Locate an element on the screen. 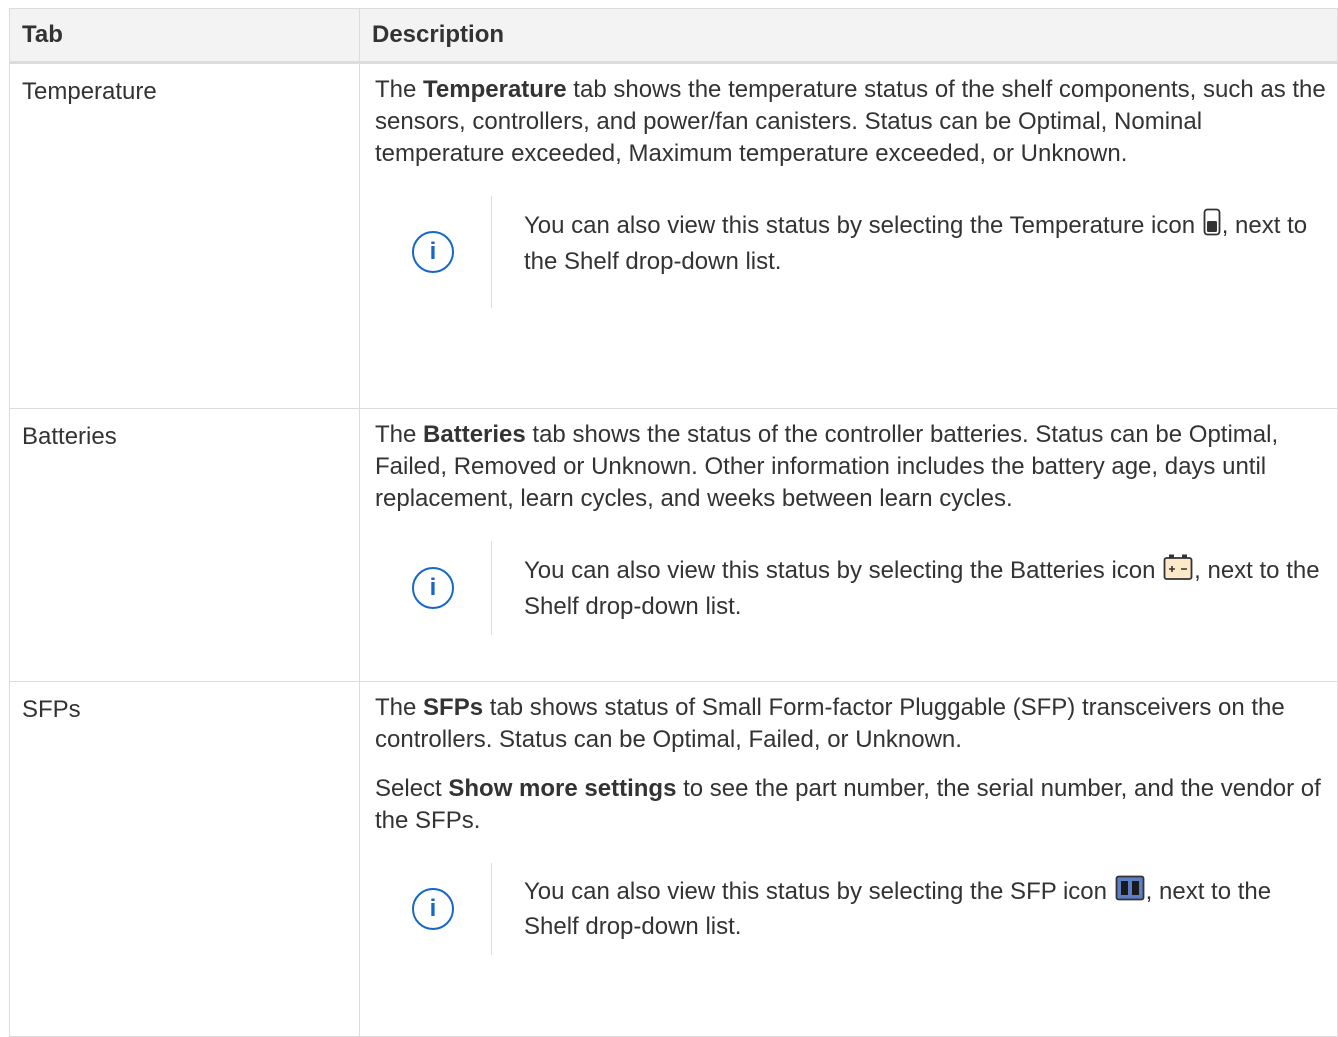 The image size is (1338, 1037). show-more-settings-label: Show more settings is located at coordinates (562, 788).